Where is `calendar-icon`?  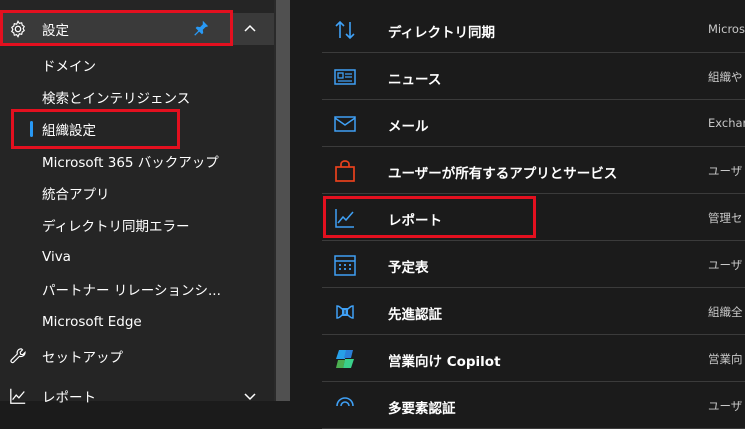 calendar-icon is located at coordinates (345, 265).